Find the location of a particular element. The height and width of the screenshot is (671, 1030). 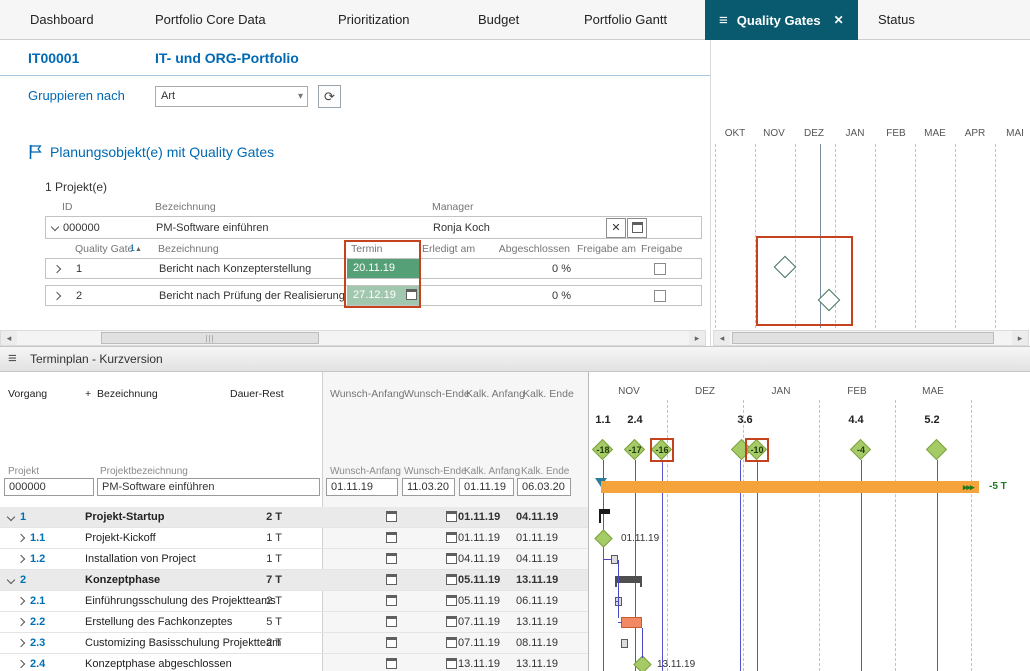

task-nr: 1 is located at coordinates (23, 517).